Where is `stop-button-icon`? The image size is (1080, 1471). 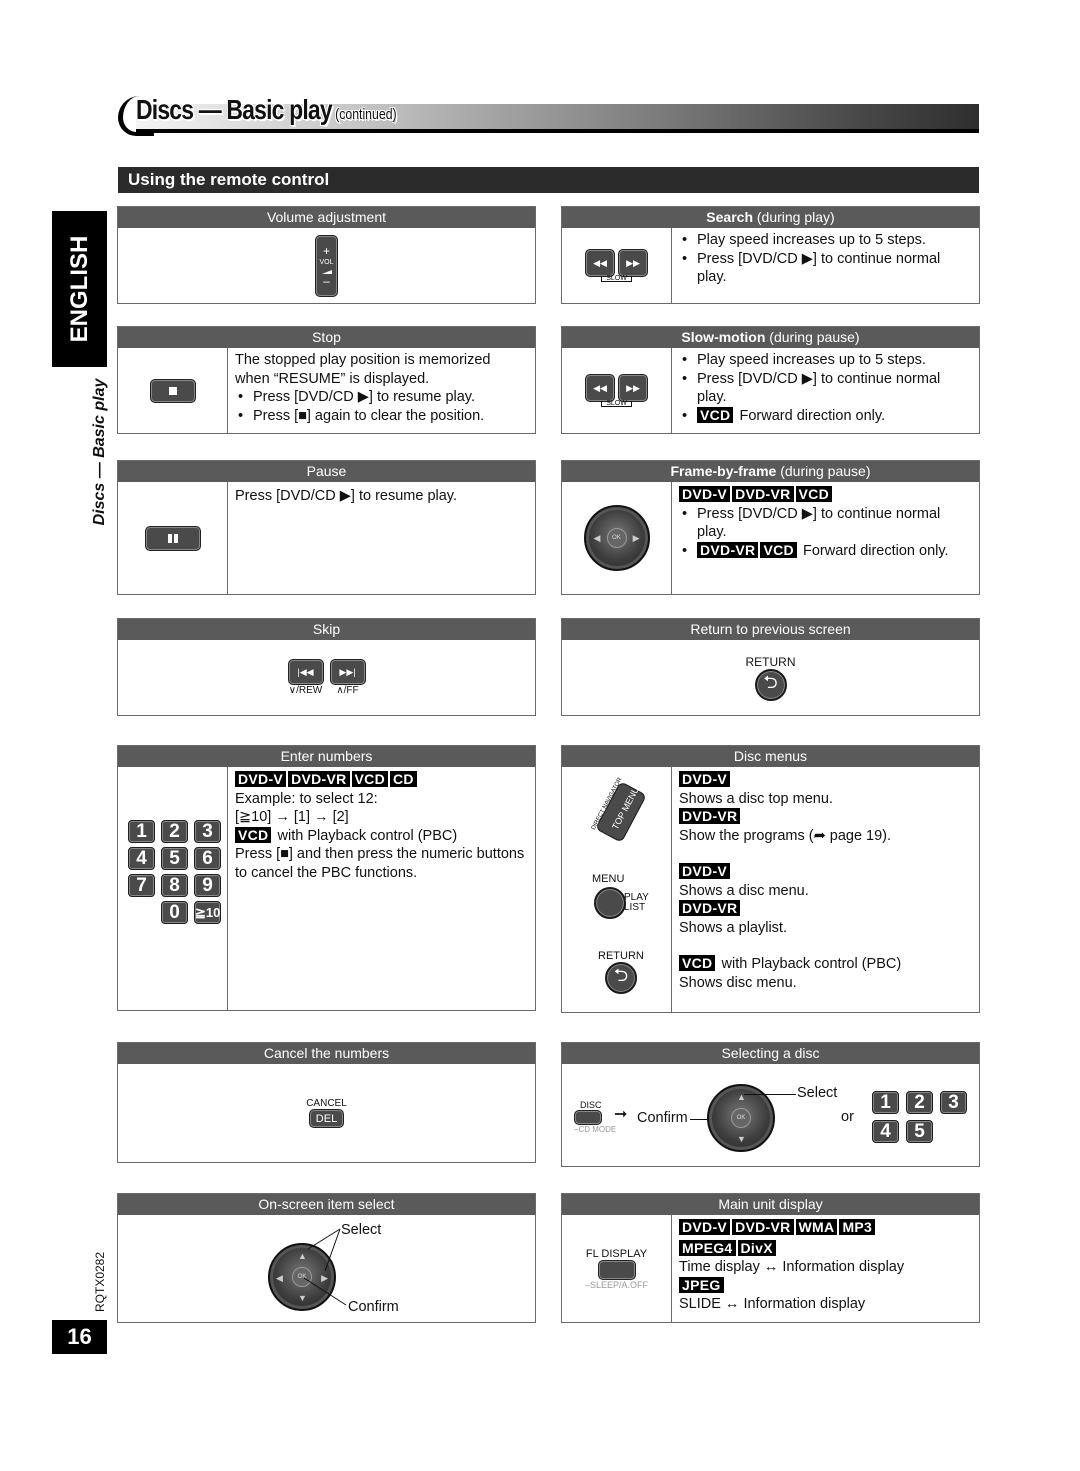
stop-button-icon is located at coordinates (172, 390).